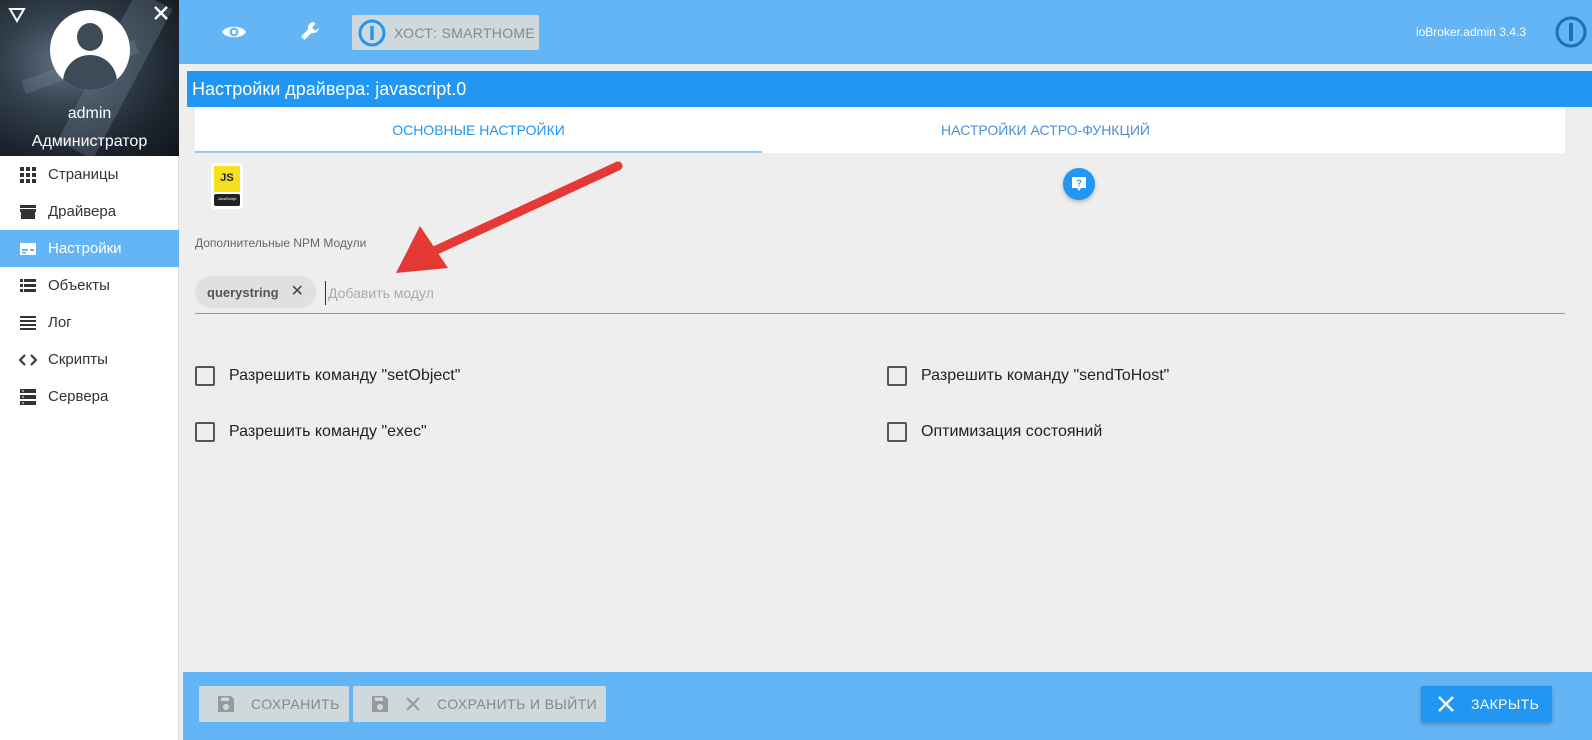  I want to click on checkbox-label: Разрешить команду "sendToHost", so click(1045, 375).